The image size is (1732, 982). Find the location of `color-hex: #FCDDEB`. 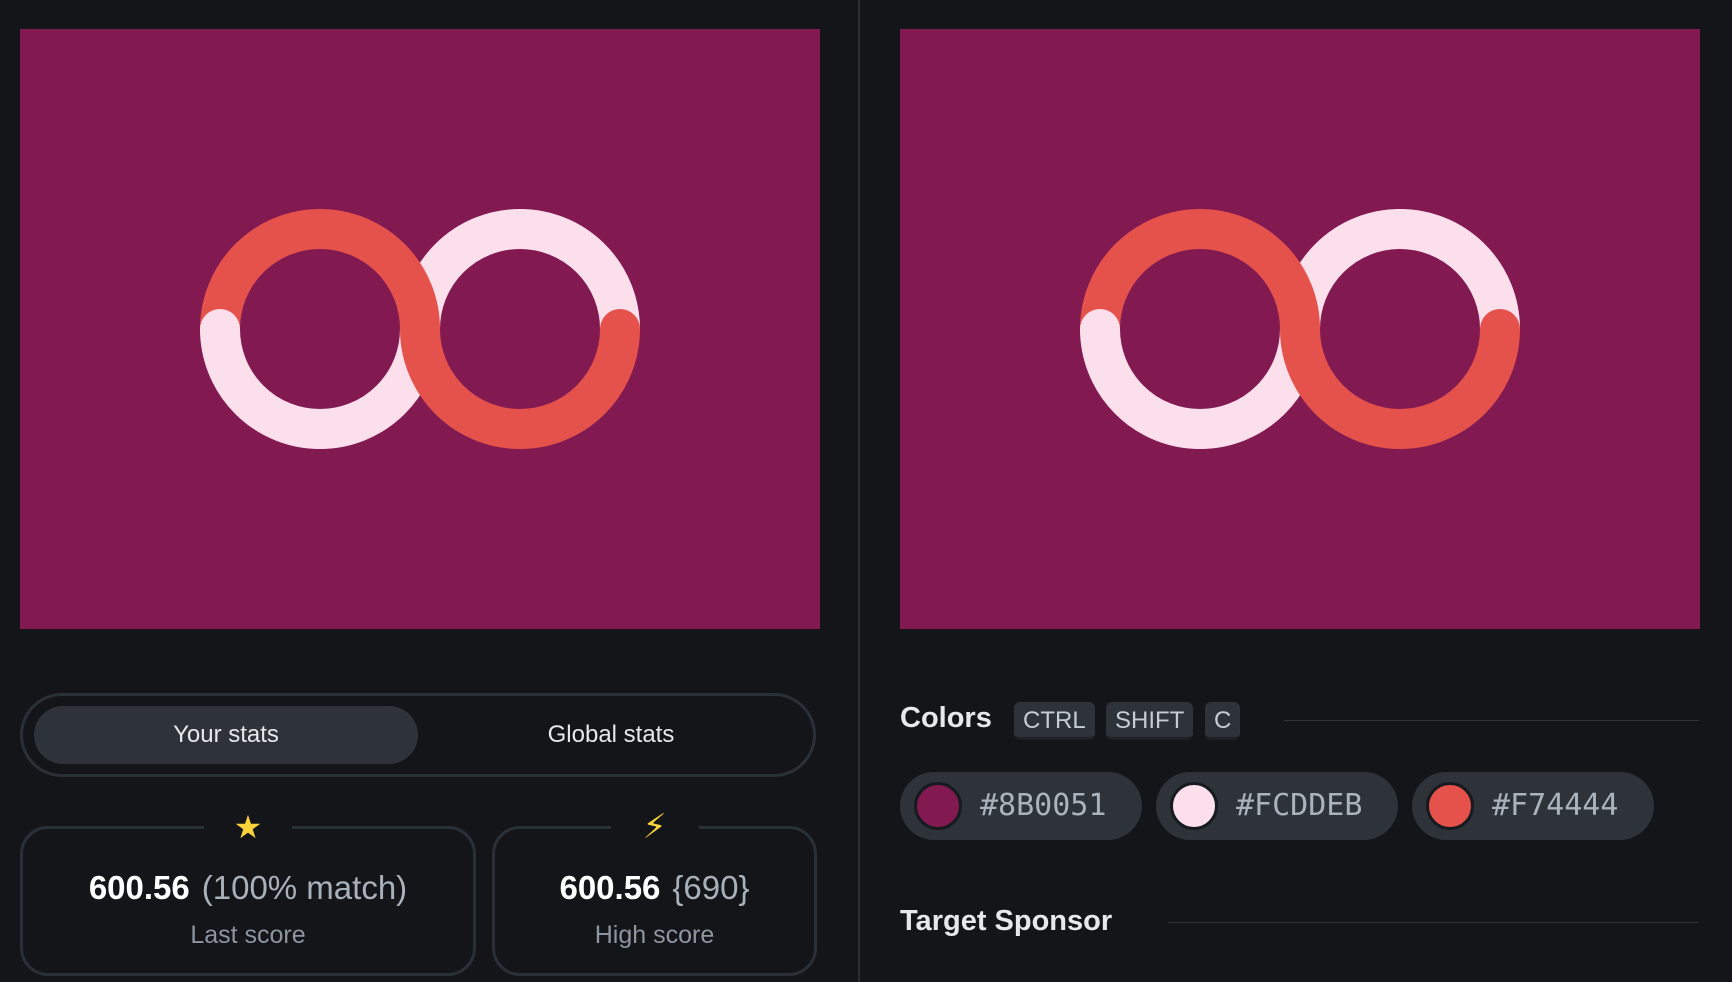

color-hex: #FCDDEB is located at coordinates (1299, 805).